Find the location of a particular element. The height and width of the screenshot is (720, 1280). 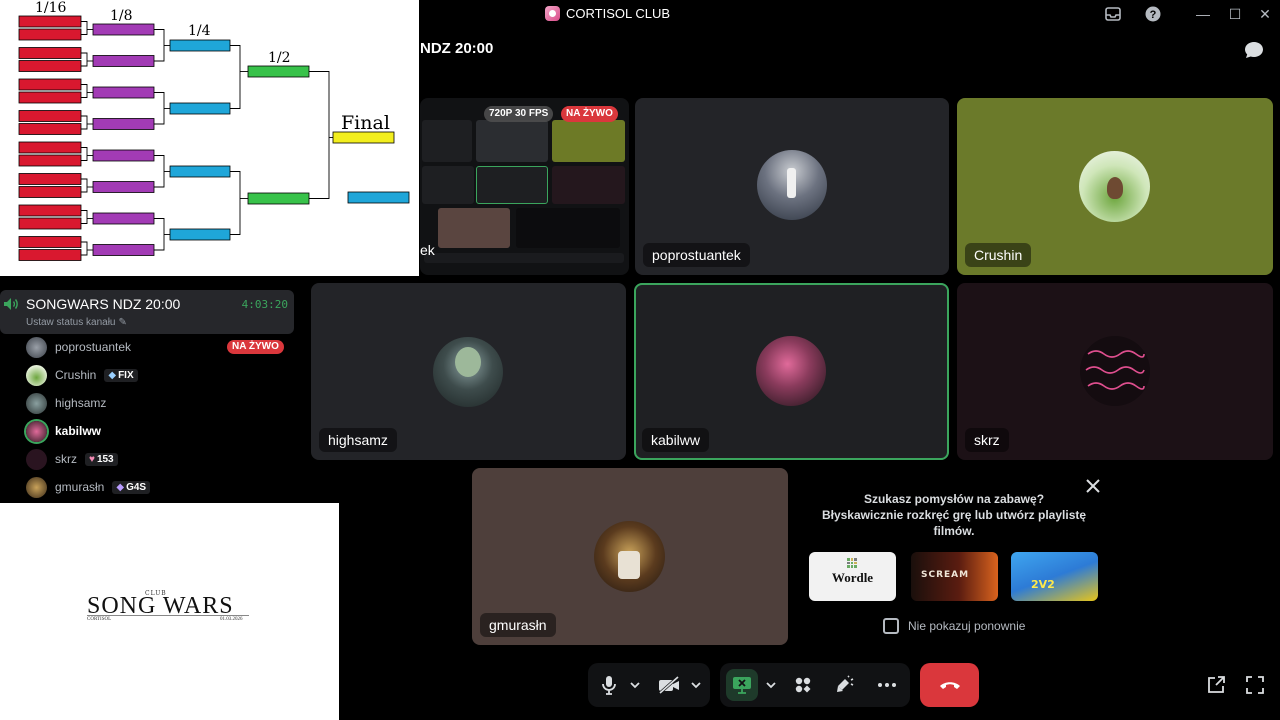

hang-up-icon is located at coordinates (949, 685).